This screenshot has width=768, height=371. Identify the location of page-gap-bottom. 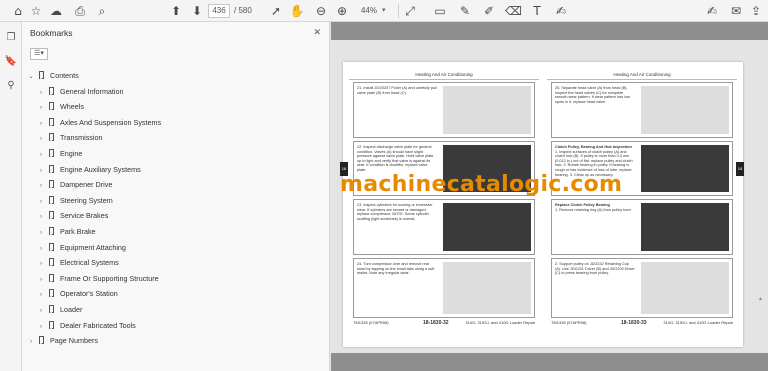
(549, 362).